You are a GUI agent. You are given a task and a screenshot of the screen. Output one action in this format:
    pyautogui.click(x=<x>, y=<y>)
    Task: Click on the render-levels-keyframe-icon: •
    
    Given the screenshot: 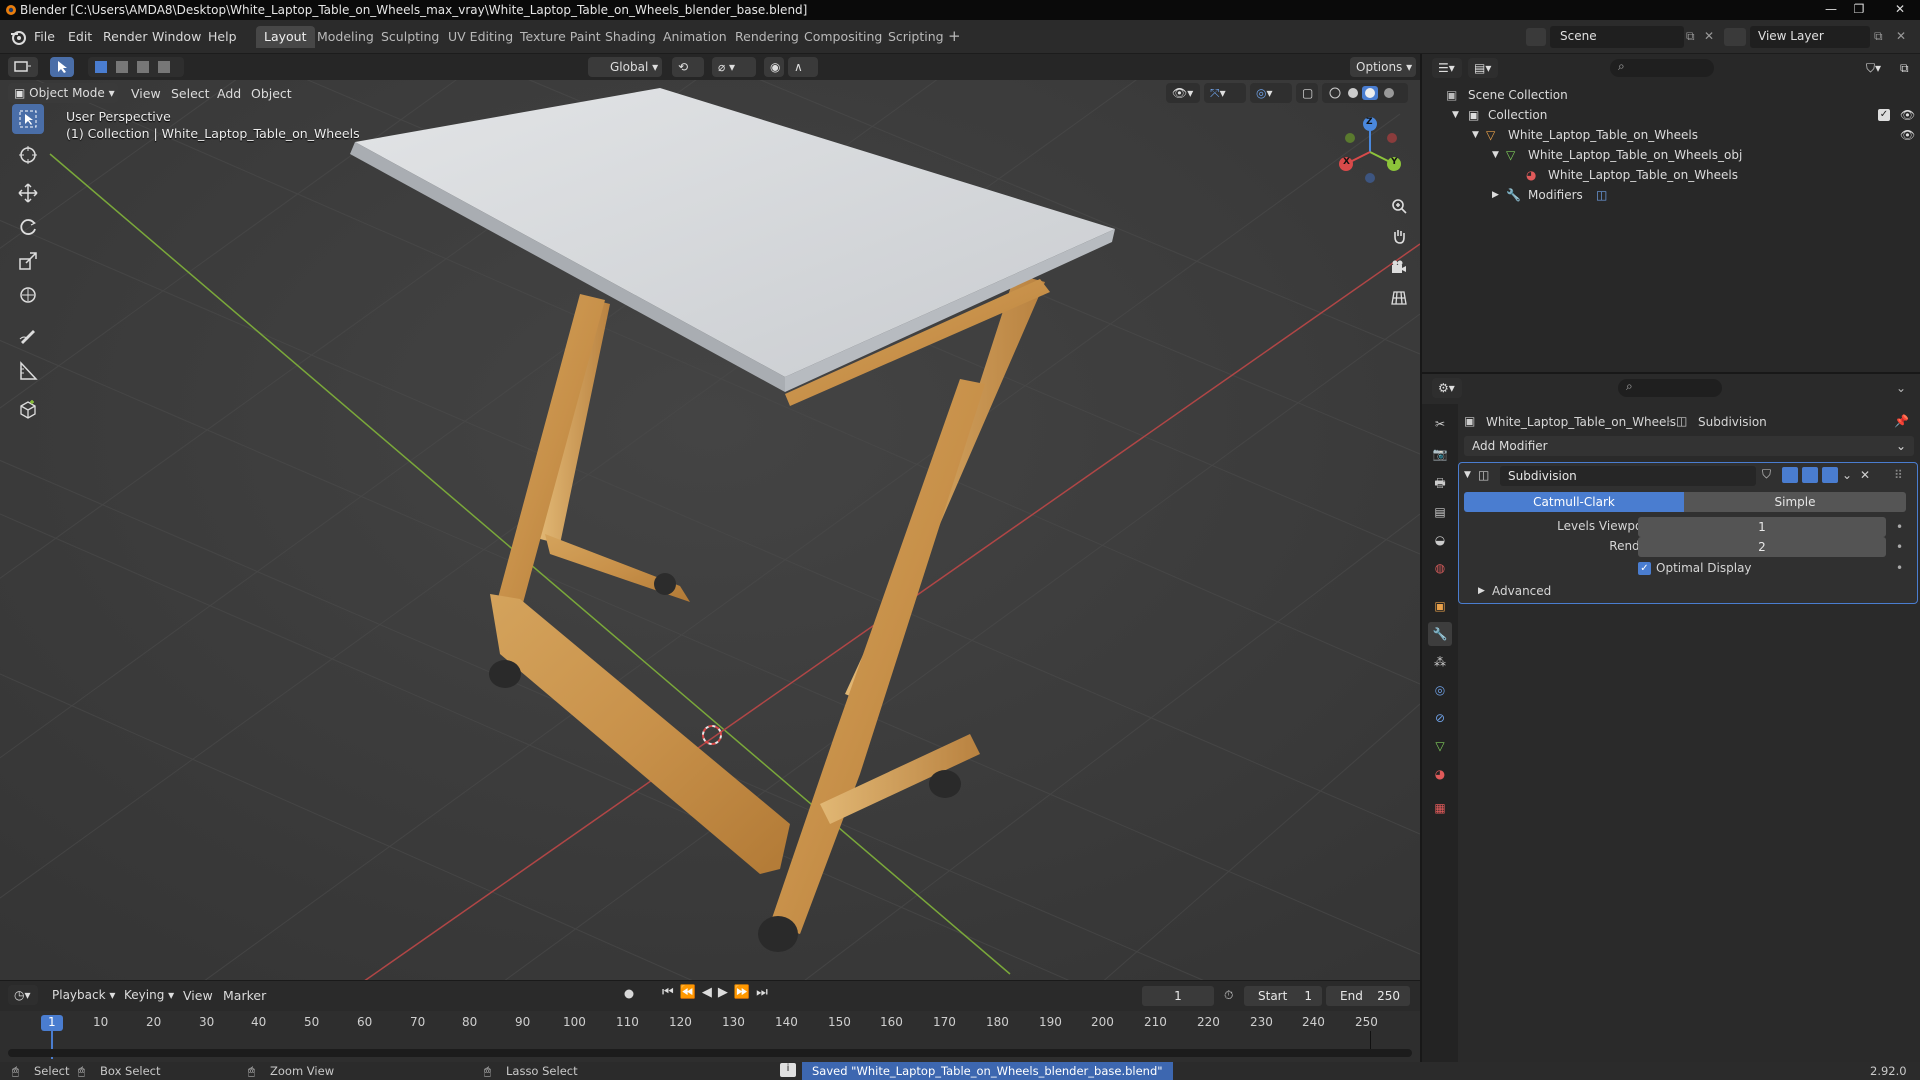 What is the action you would take?
    pyautogui.click(x=1899, y=547)
    